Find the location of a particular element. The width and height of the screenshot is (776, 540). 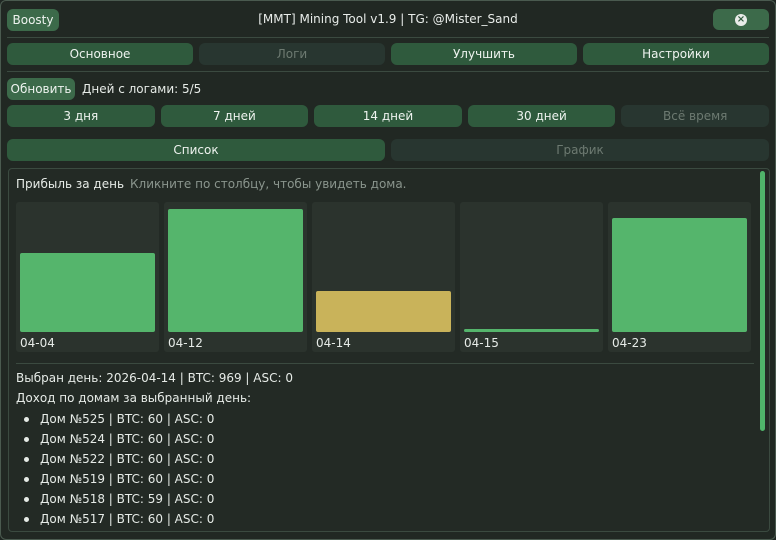

tab-settings: Настройки is located at coordinates (676, 54).